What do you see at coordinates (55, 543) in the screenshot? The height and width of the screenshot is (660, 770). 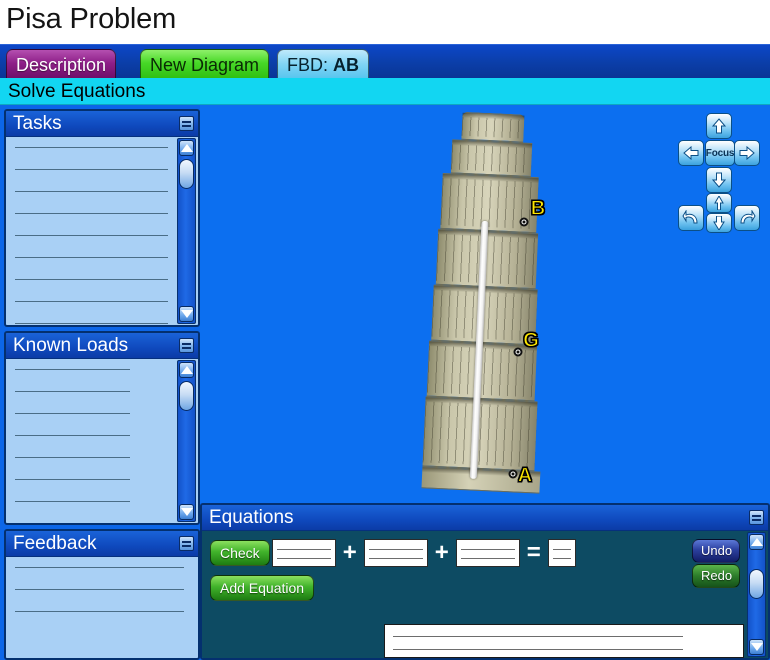 I see `panel-feedback-title-label: Feedback` at bounding box center [55, 543].